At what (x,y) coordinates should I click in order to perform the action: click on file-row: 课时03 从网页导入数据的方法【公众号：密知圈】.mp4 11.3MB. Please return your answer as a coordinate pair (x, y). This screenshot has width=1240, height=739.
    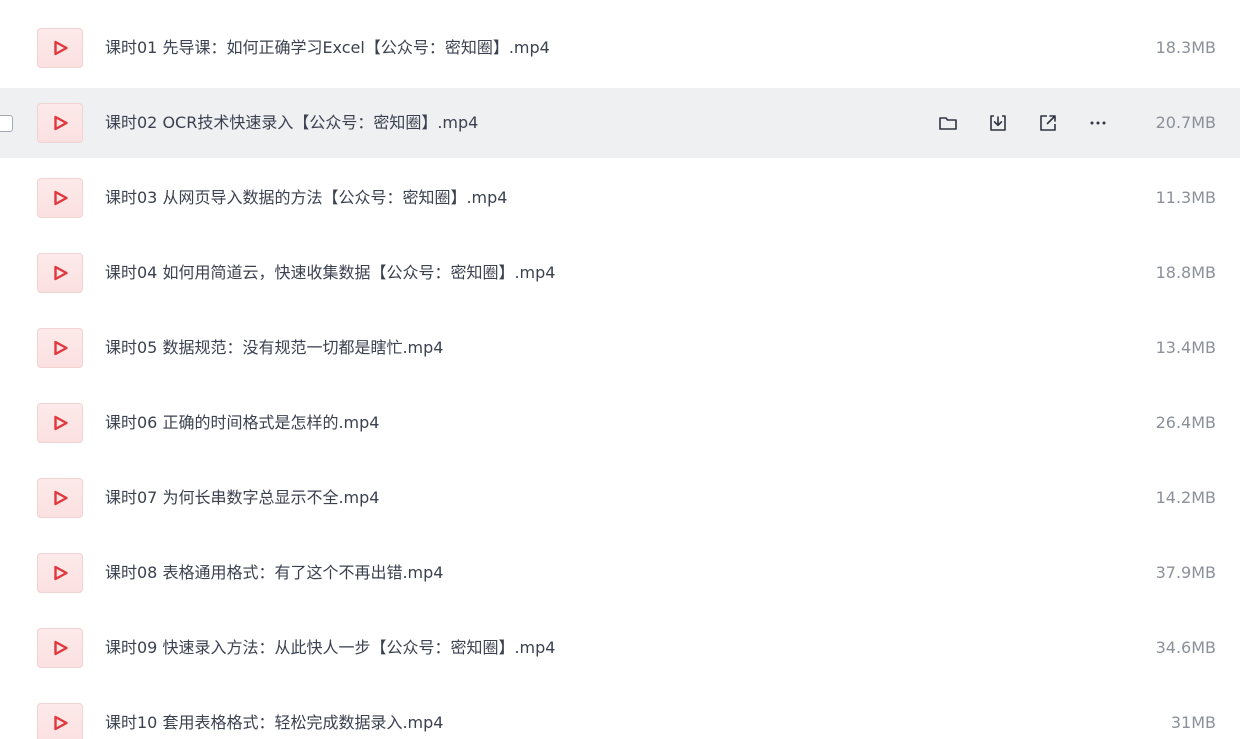
    Looking at the image, I should click on (620, 198).